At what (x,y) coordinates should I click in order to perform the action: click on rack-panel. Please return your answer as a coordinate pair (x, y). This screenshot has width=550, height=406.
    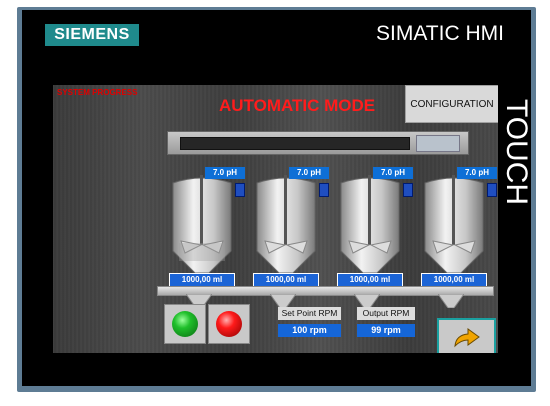
    Looking at the image, I should click on (438, 143).